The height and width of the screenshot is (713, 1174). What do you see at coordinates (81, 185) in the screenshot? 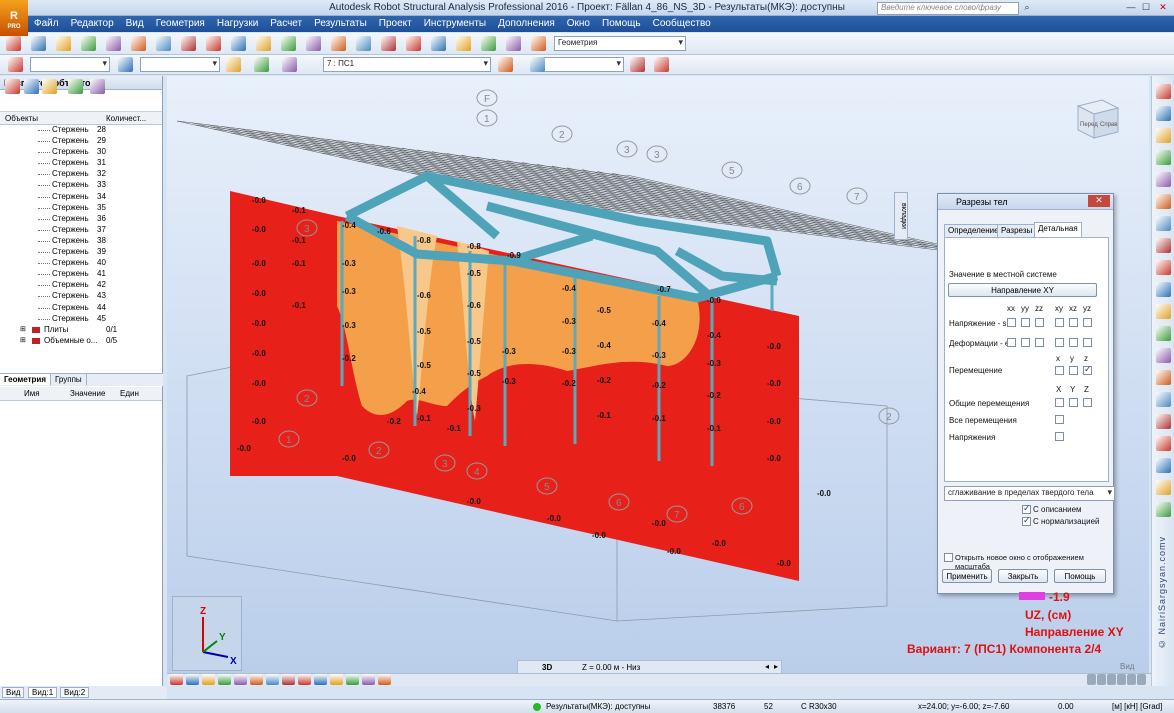
I see `tree-item-bar: Стержень 33` at bounding box center [81, 185].